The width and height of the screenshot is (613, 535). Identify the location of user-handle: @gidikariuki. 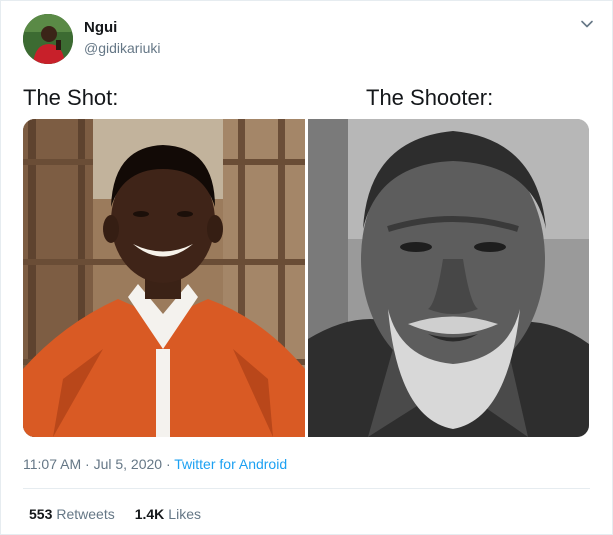
(122, 48).